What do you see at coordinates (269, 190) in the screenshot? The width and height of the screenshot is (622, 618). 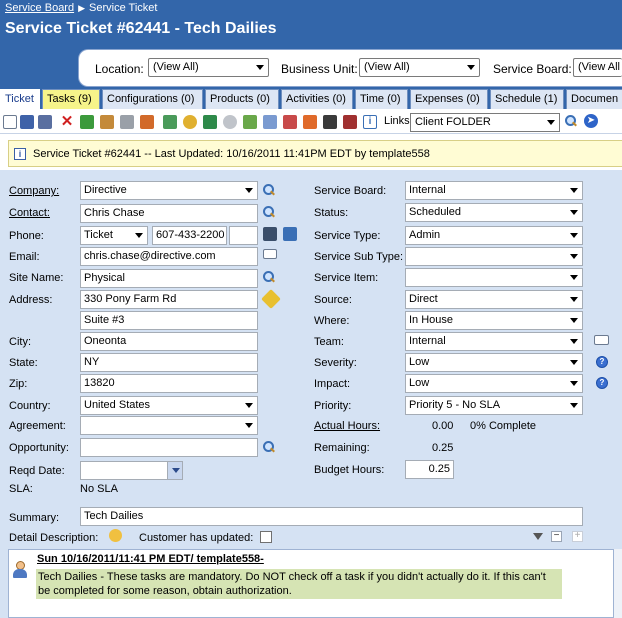 I see `company-lookup-icon` at bounding box center [269, 190].